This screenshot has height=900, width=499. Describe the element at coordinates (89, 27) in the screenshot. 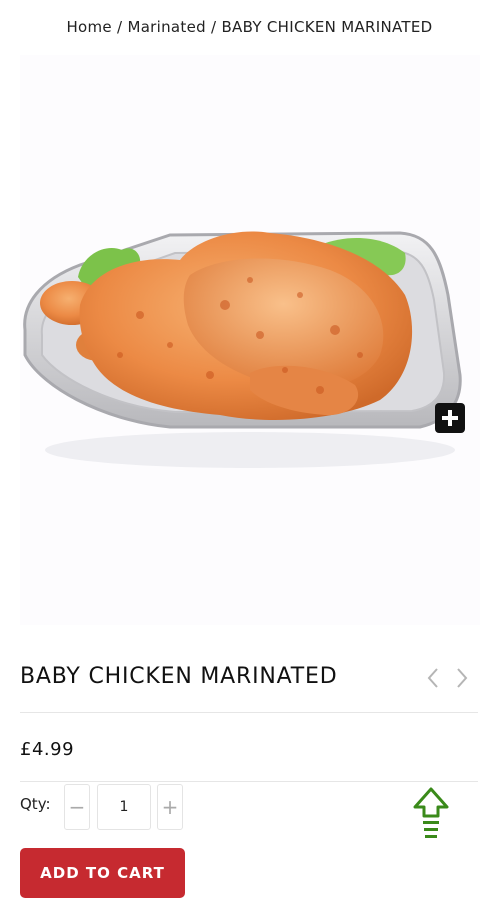

I see `breadcrumb-home: Home` at that location.